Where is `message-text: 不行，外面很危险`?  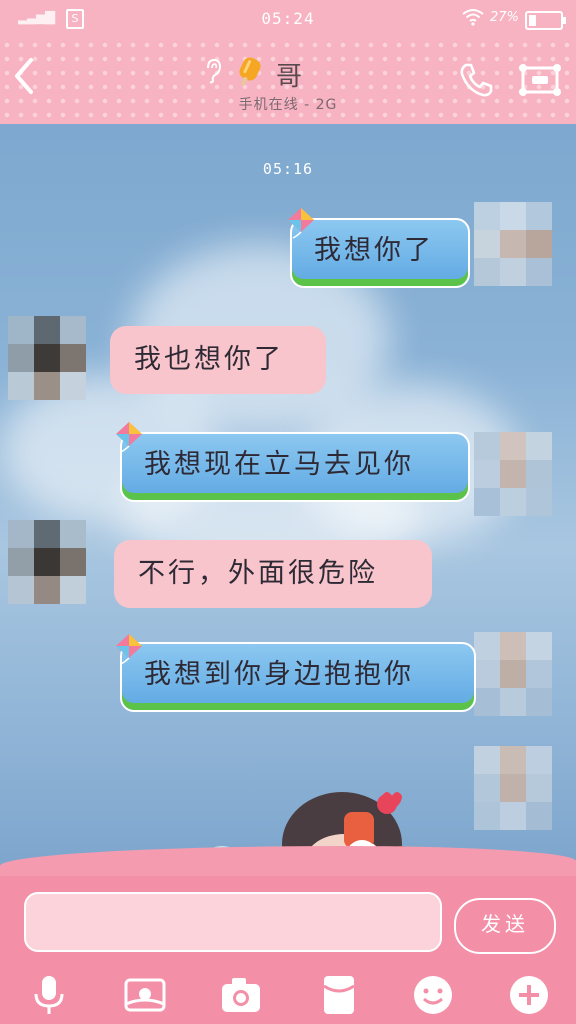 message-text: 不行，外面很危险 is located at coordinates (258, 573).